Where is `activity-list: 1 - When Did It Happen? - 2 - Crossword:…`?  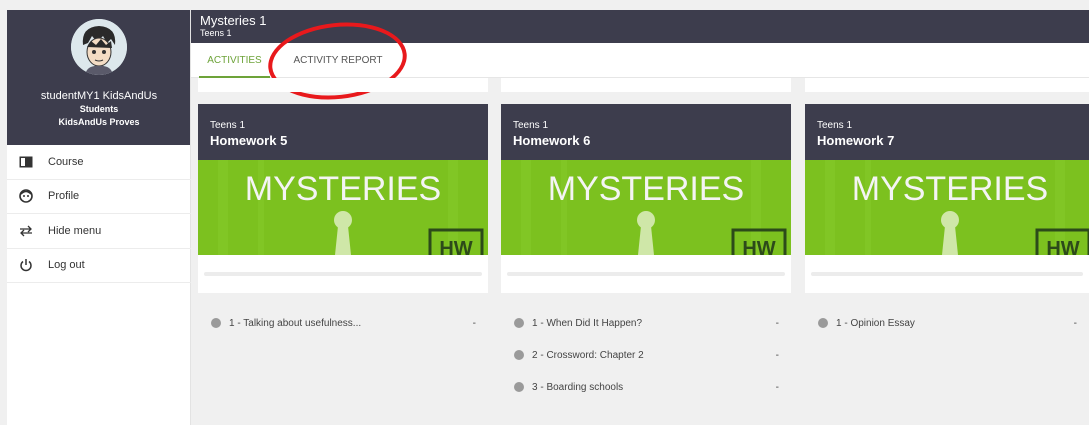
activity-list: 1 - When Did It Happen? - 2 - Crossword:… is located at coordinates (646, 359).